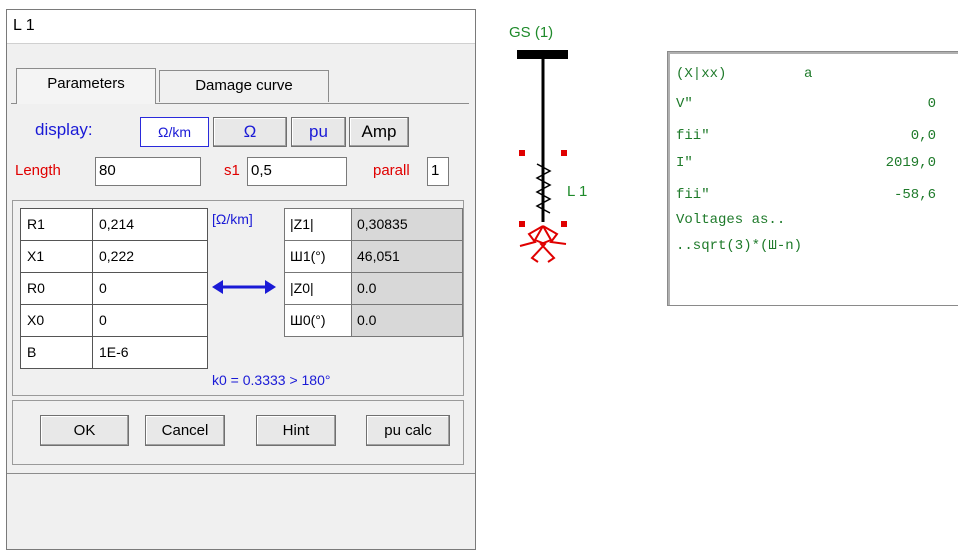  I want to click on result-label: I", so click(684, 163).